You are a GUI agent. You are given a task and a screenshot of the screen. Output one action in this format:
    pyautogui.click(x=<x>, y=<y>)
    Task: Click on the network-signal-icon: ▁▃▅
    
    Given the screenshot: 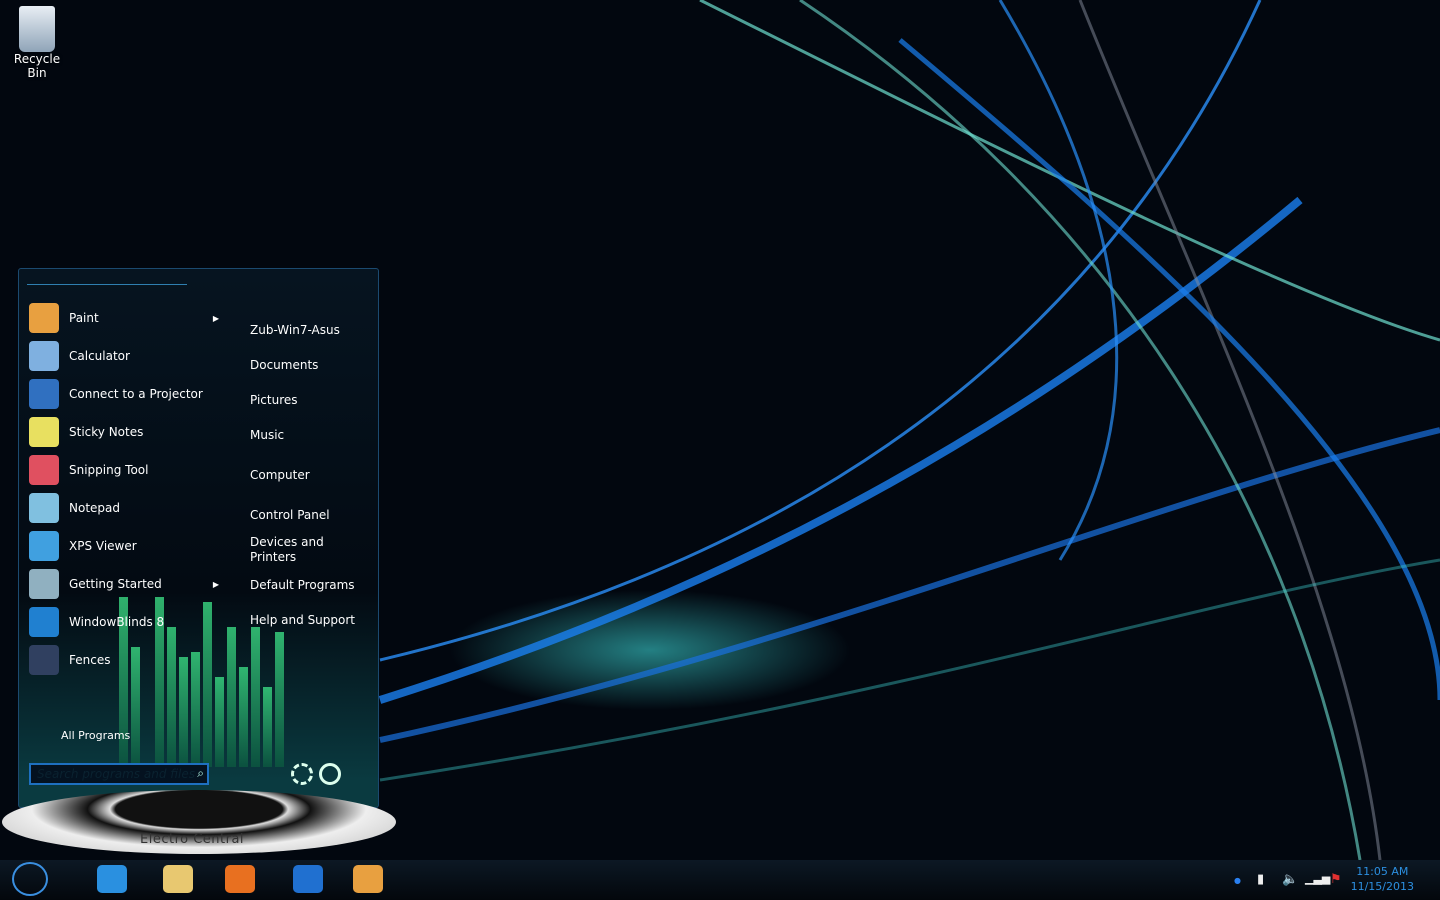 What is the action you would take?
    pyautogui.click(x=1317, y=878)
    